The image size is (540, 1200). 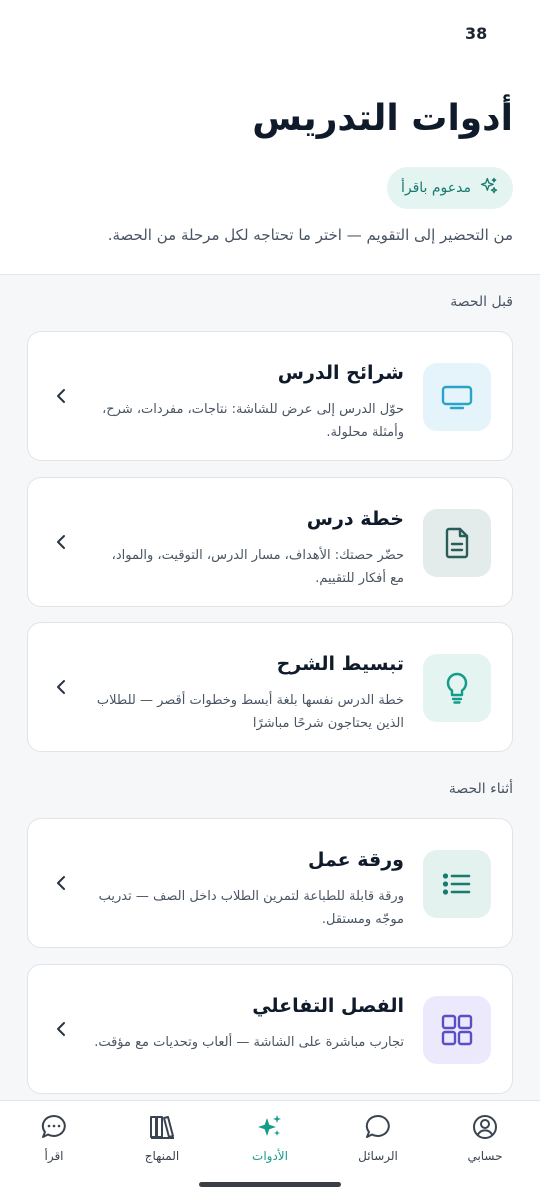 What do you see at coordinates (377, 1126) in the screenshot?
I see `chat-icon` at bounding box center [377, 1126].